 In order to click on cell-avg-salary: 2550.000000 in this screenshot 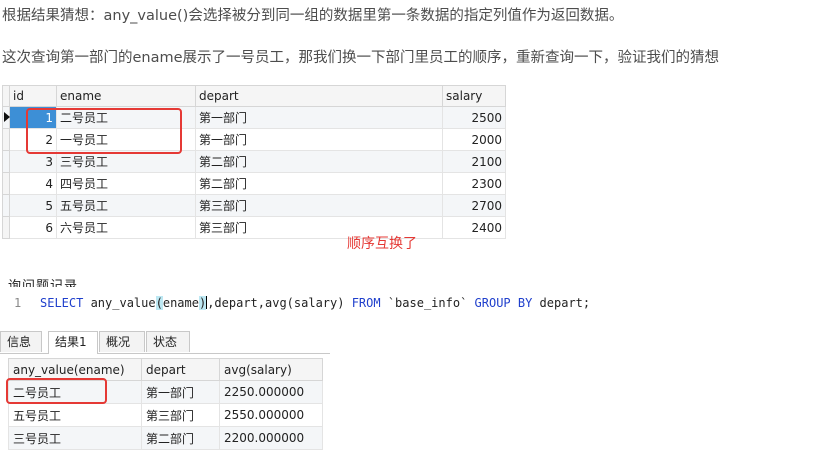, I will do `click(271, 415)`.